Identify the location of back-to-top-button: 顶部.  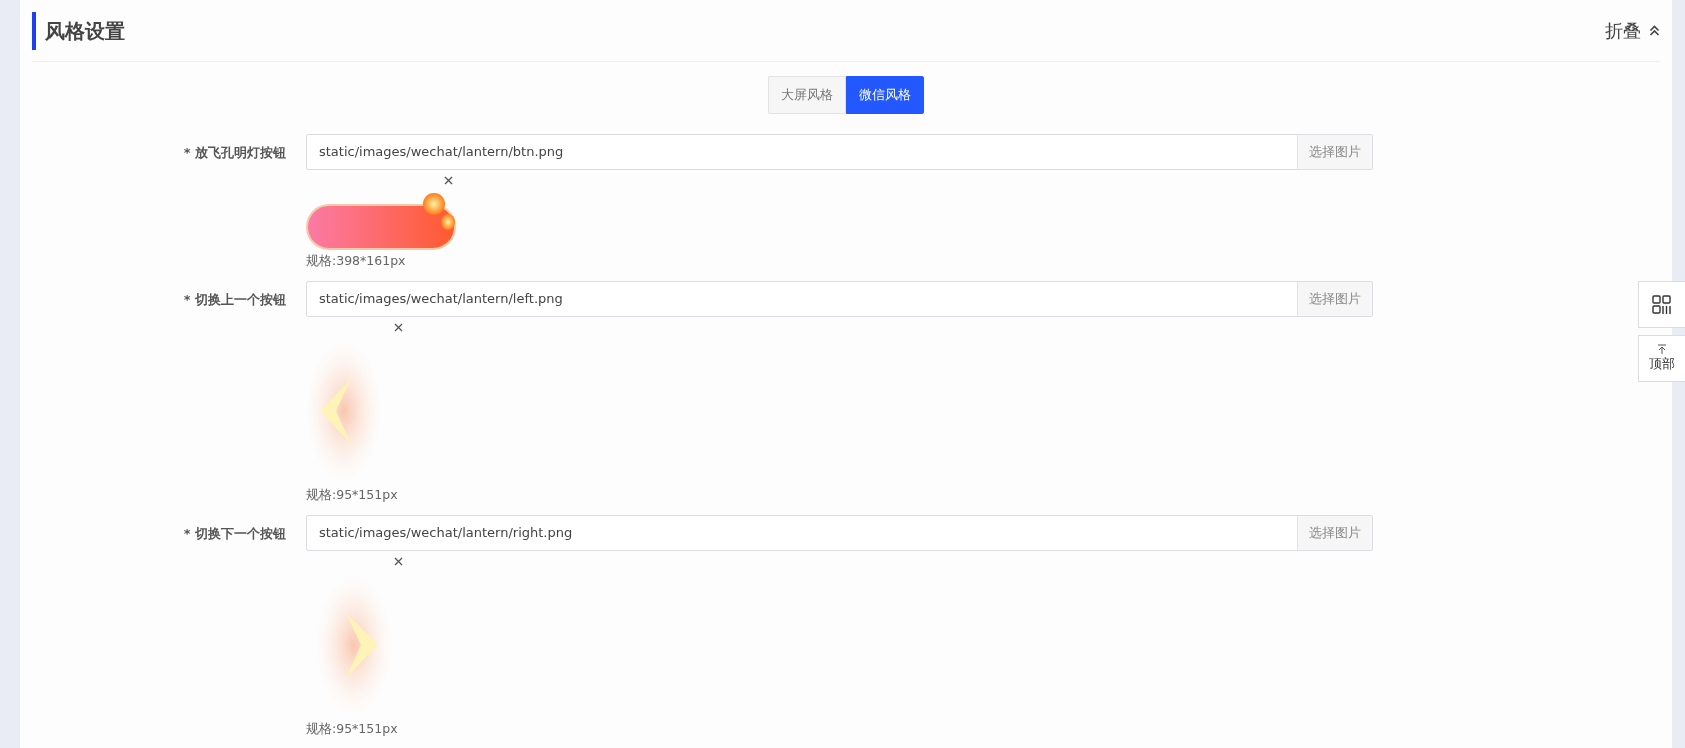
(1661, 358).